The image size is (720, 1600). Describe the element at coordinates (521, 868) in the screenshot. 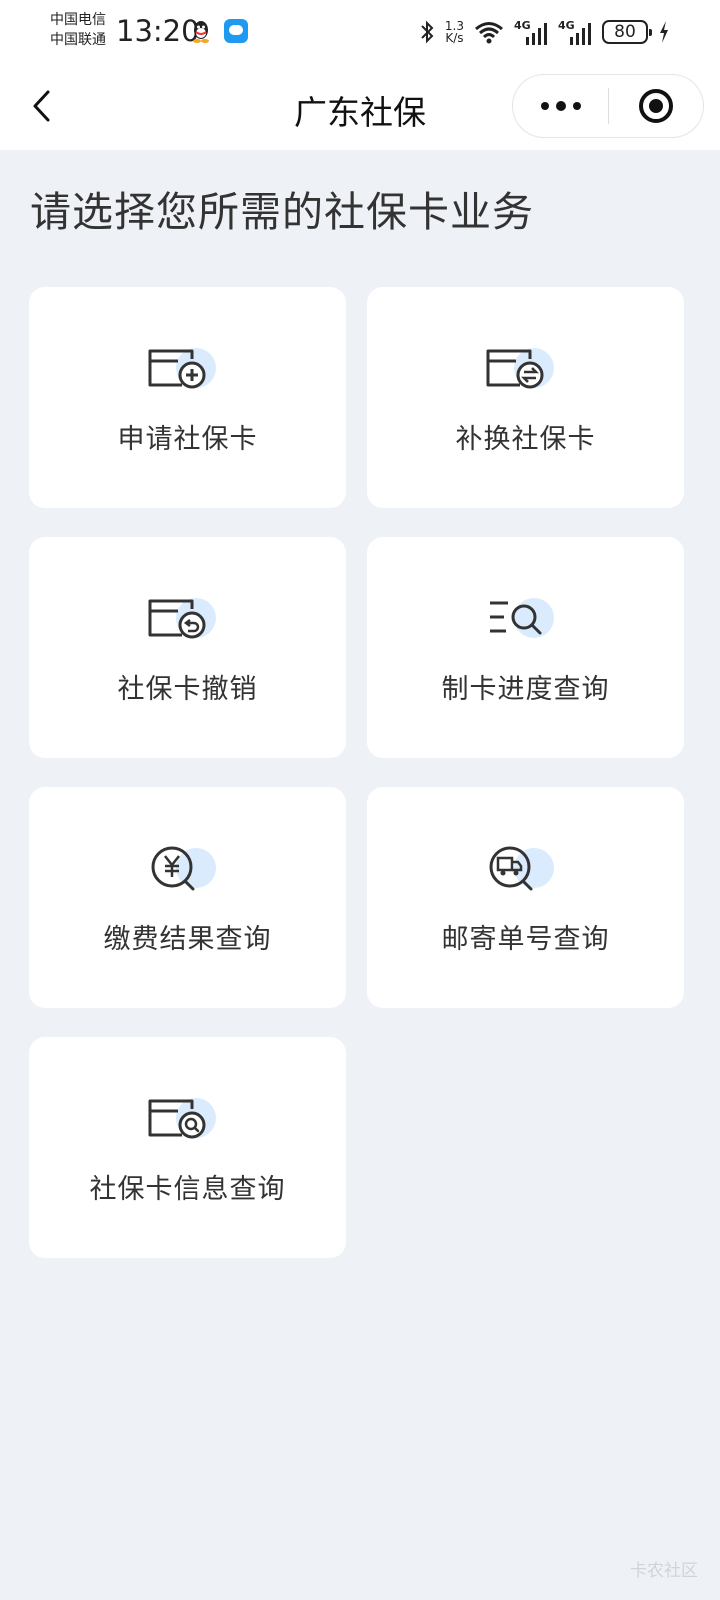

I see `truck-search-icon` at that location.